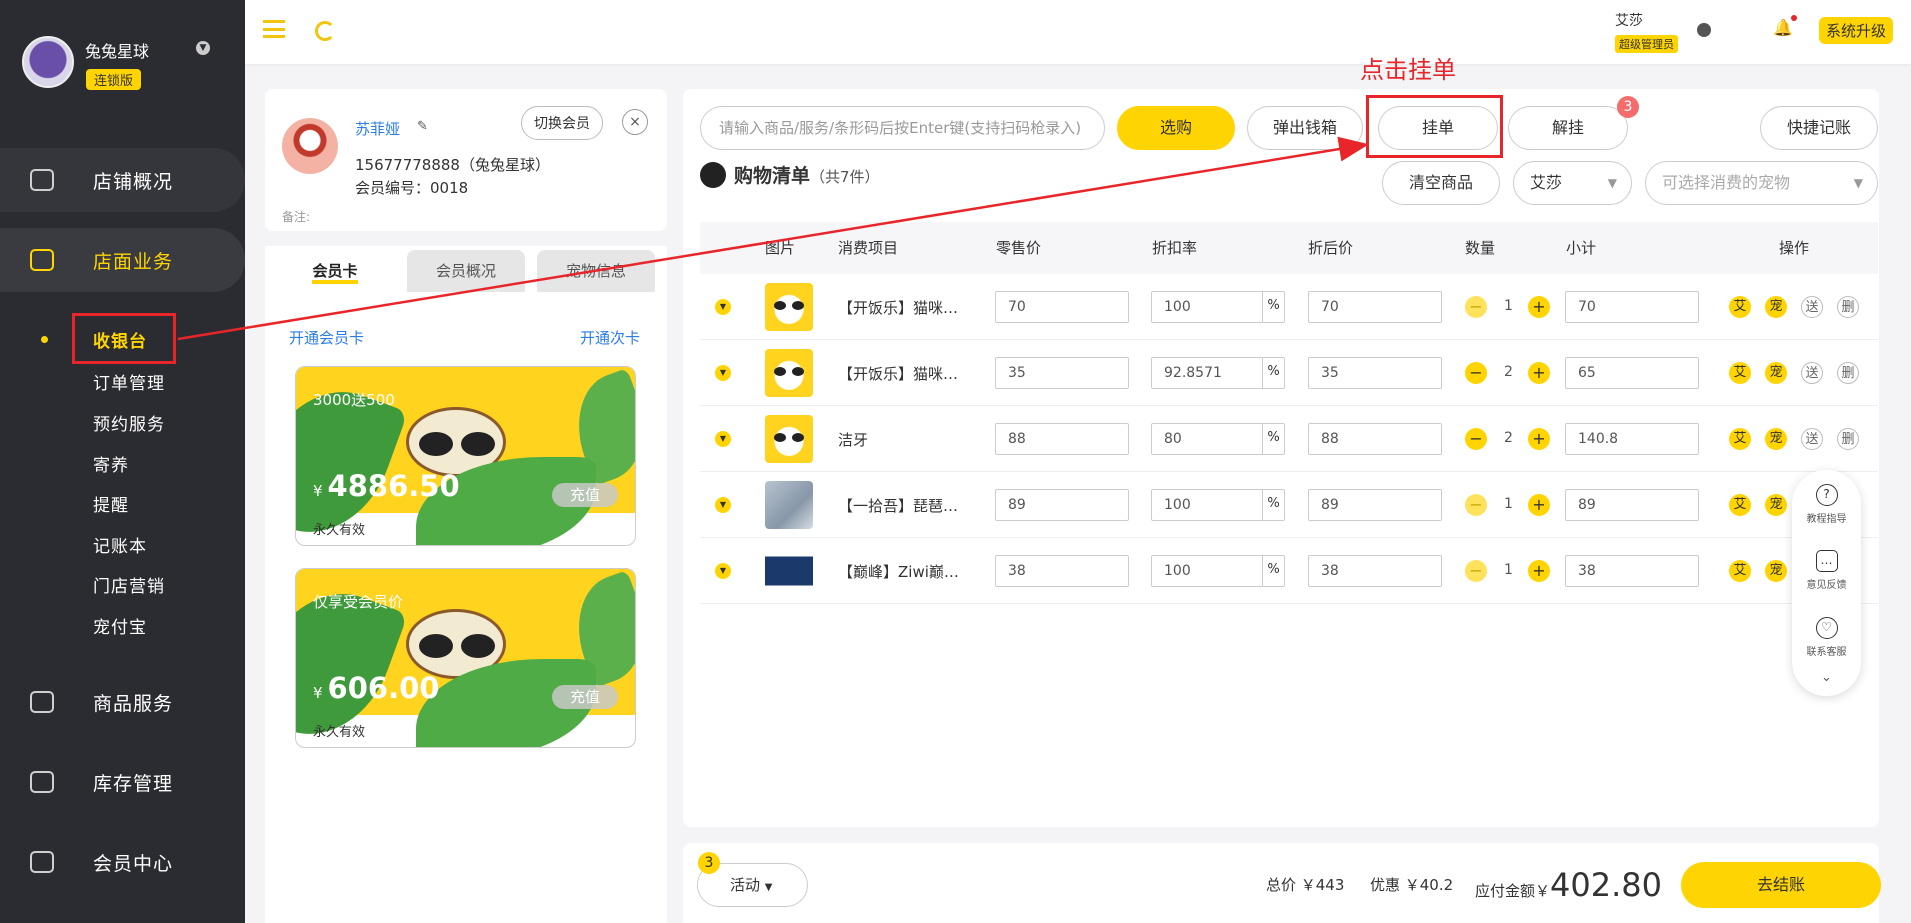 This screenshot has height=923, width=1911. Describe the element at coordinates (1632, 505) in the screenshot. I see `subtotal-input: 89` at that location.